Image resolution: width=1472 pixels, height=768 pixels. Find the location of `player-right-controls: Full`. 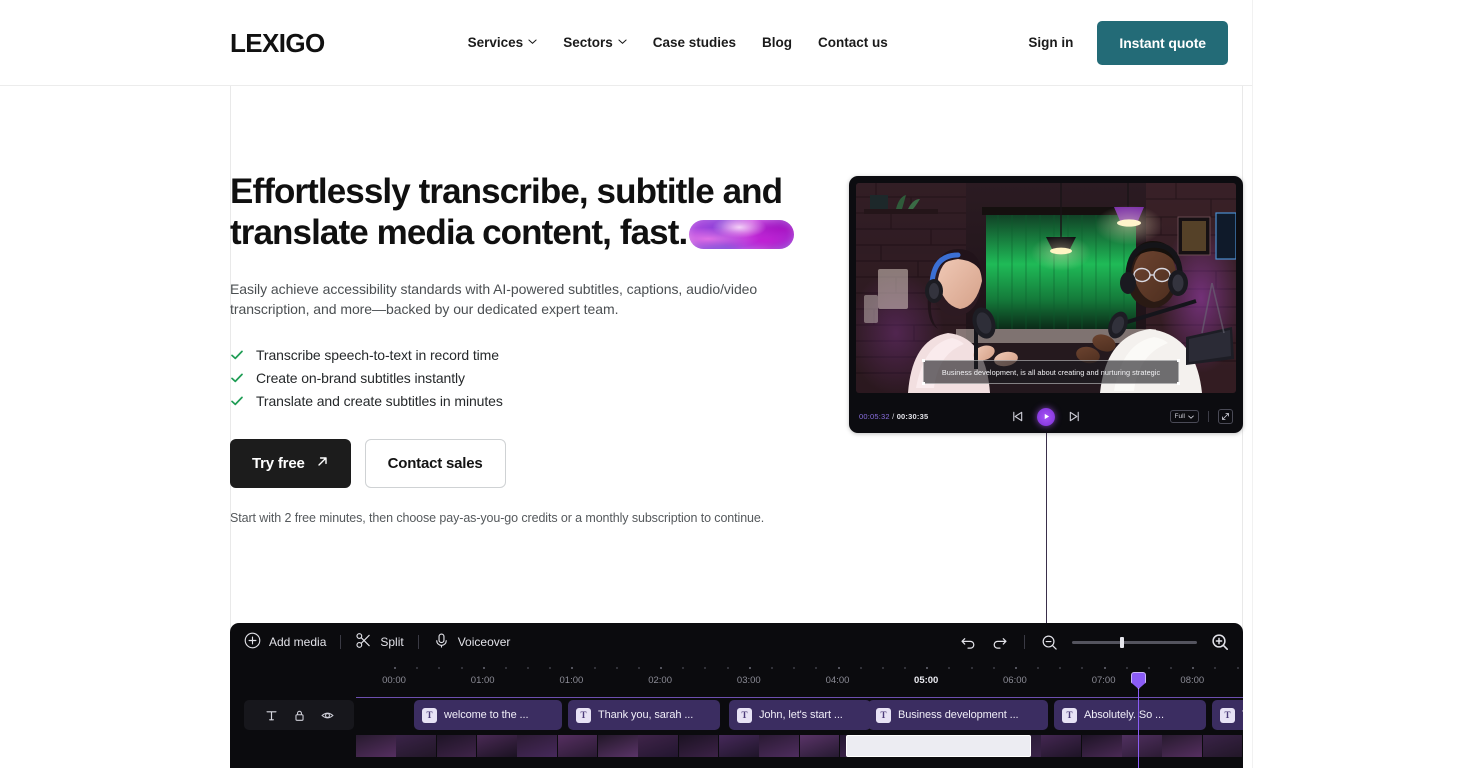

player-right-controls: Full is located at coordinates (1201, 416).